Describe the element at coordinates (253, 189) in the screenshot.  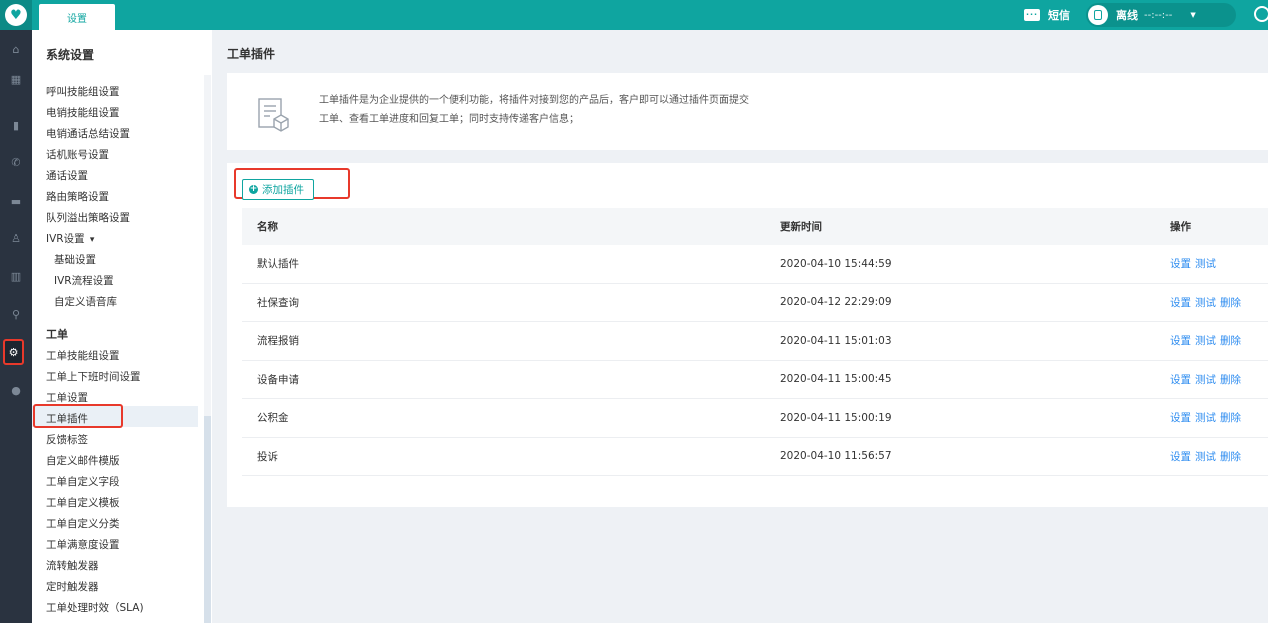
I see `plus-circle-icon: +` at that location.